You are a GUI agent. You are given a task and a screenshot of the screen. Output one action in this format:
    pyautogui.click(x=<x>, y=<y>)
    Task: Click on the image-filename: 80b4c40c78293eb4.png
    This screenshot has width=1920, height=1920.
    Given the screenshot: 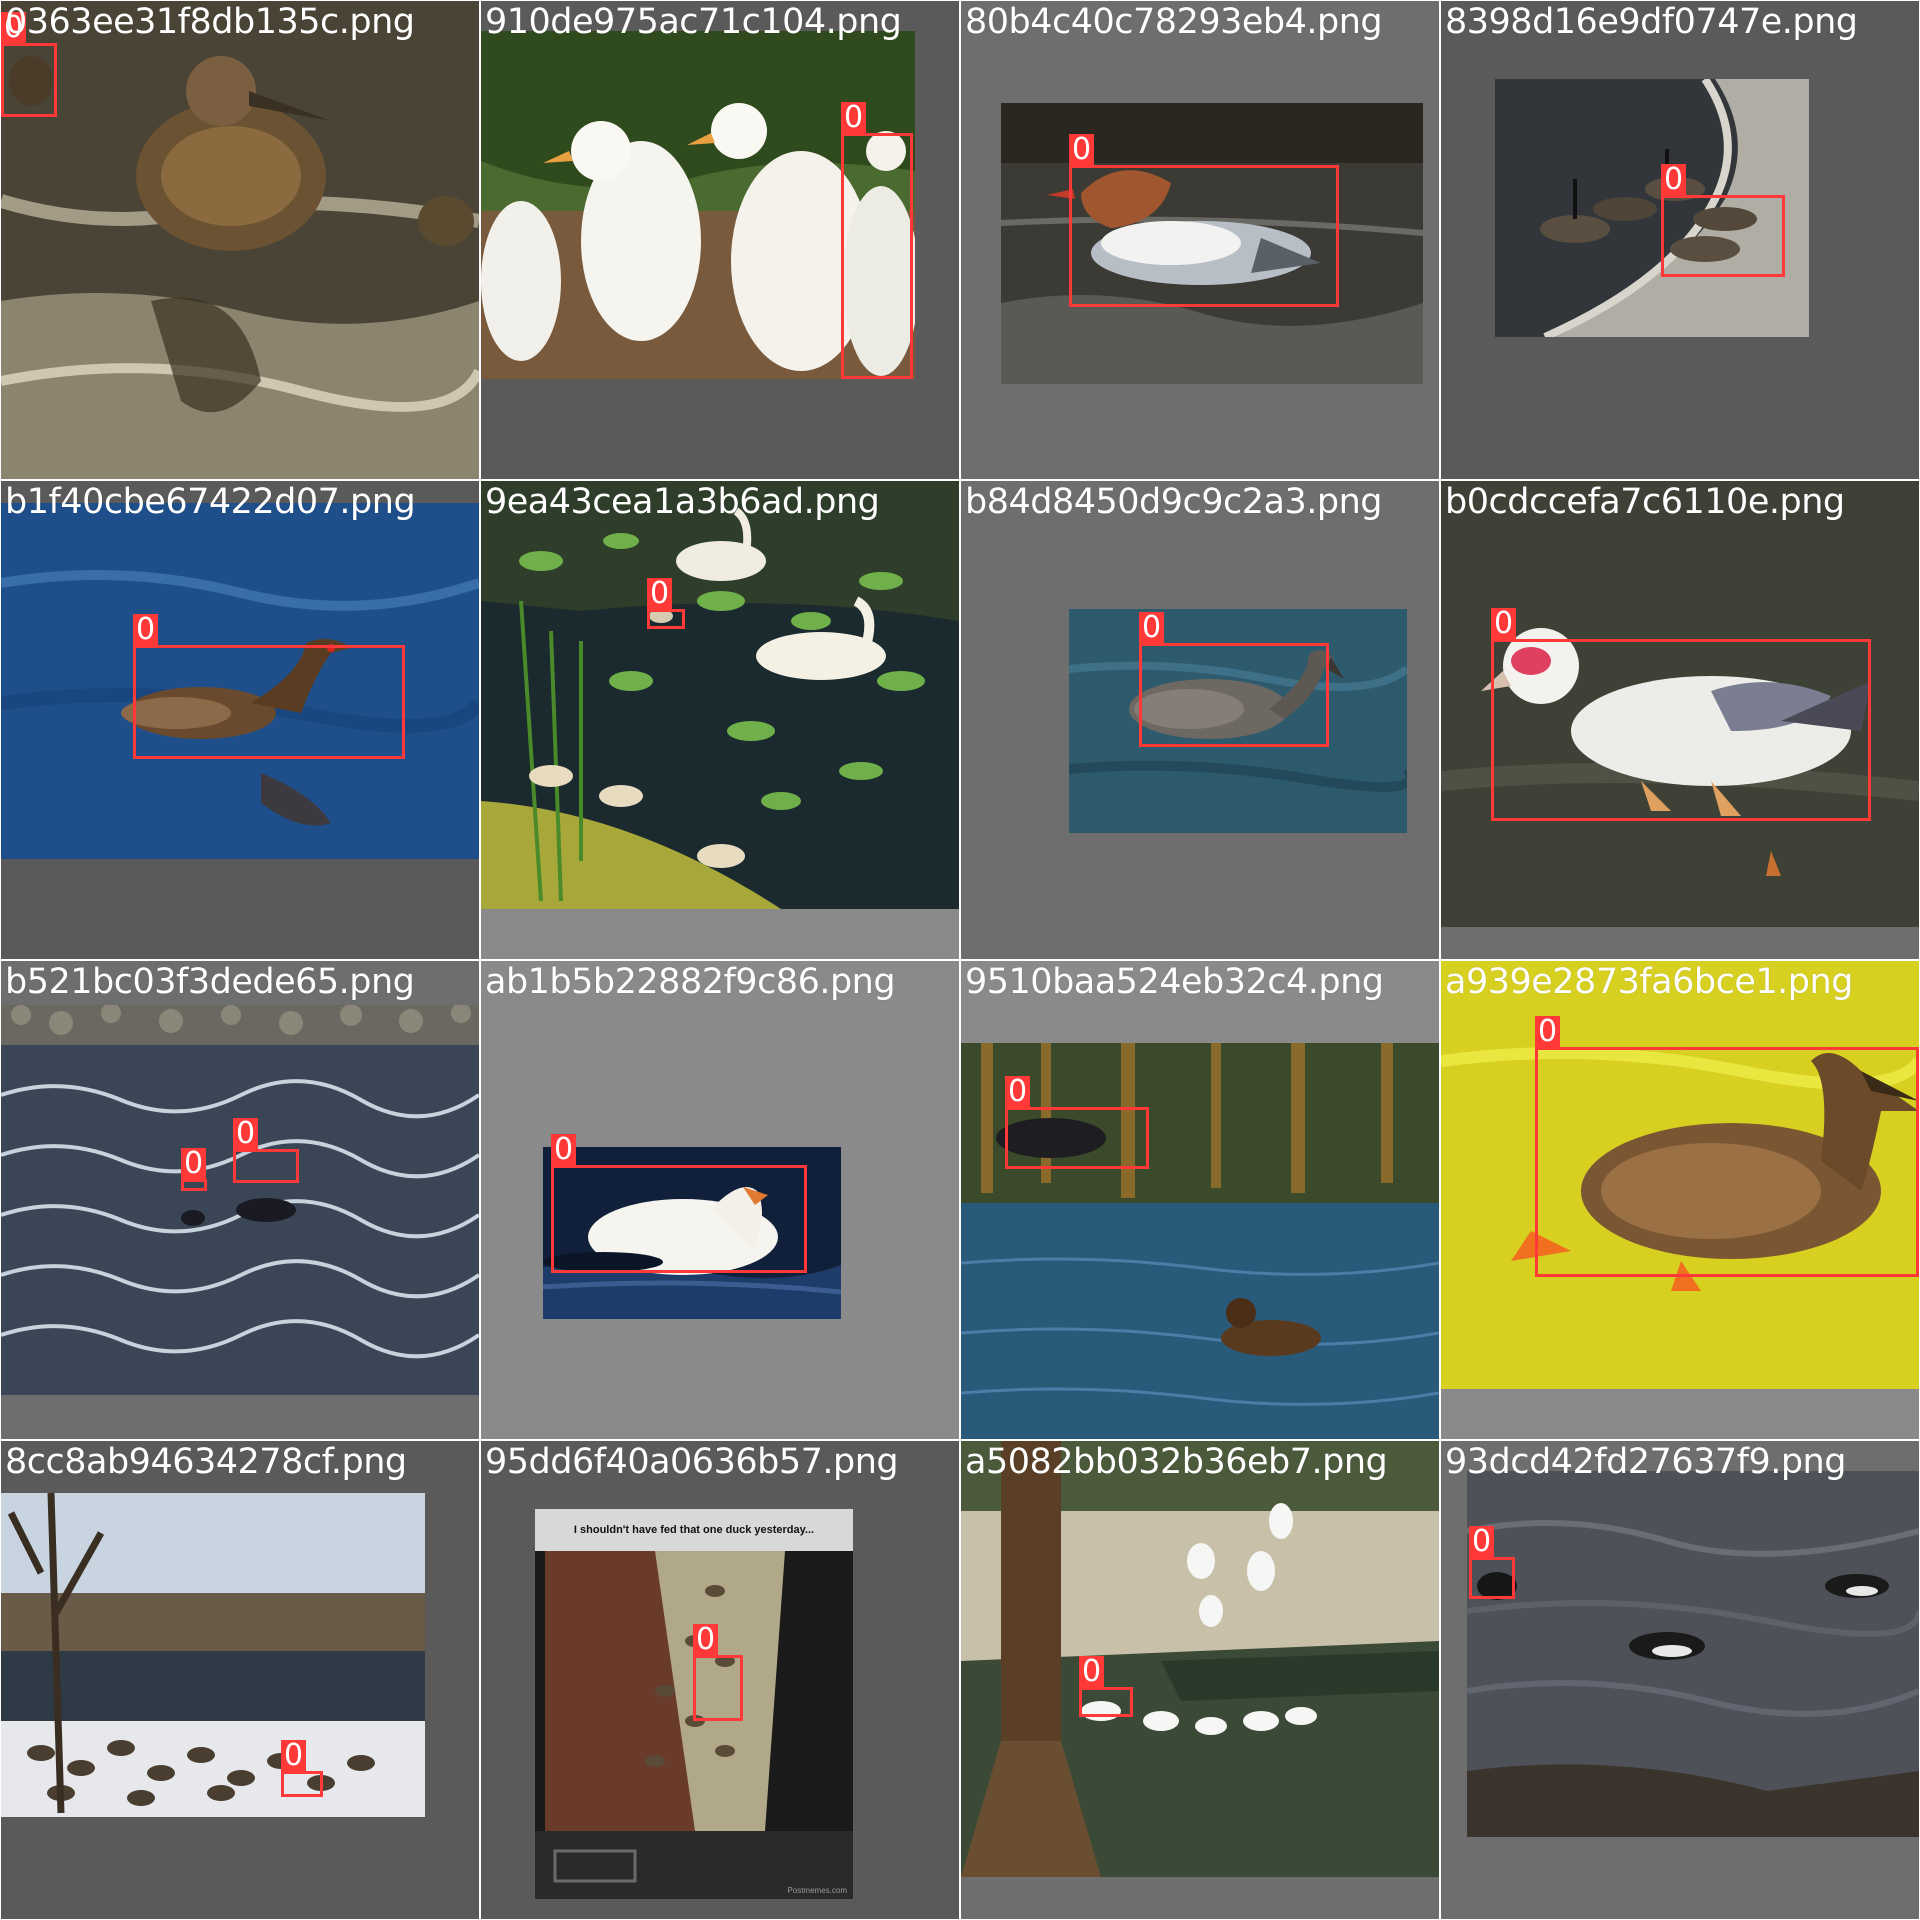 What is the action you would take?
    pyautogui.click(x=1174, y=22)
    